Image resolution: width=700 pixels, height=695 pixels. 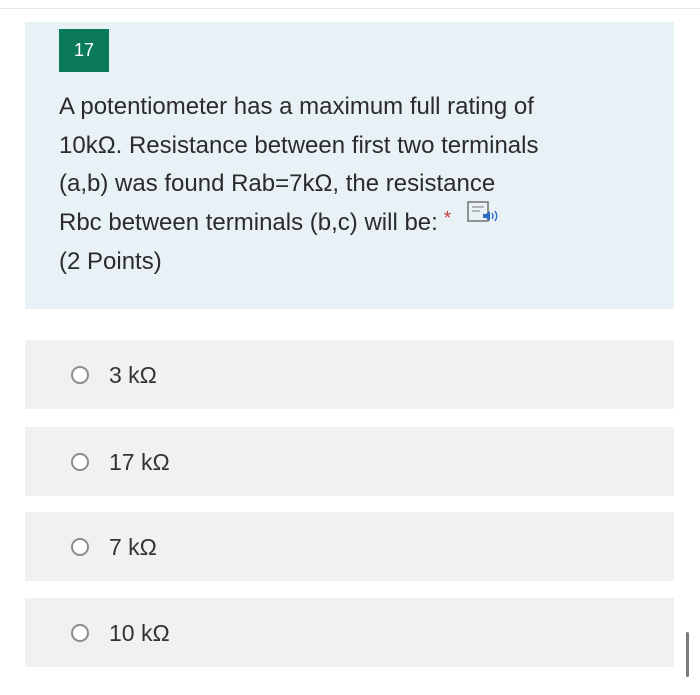 I want to click on option-label: 10 kΩ, so click(x=139, y=633).